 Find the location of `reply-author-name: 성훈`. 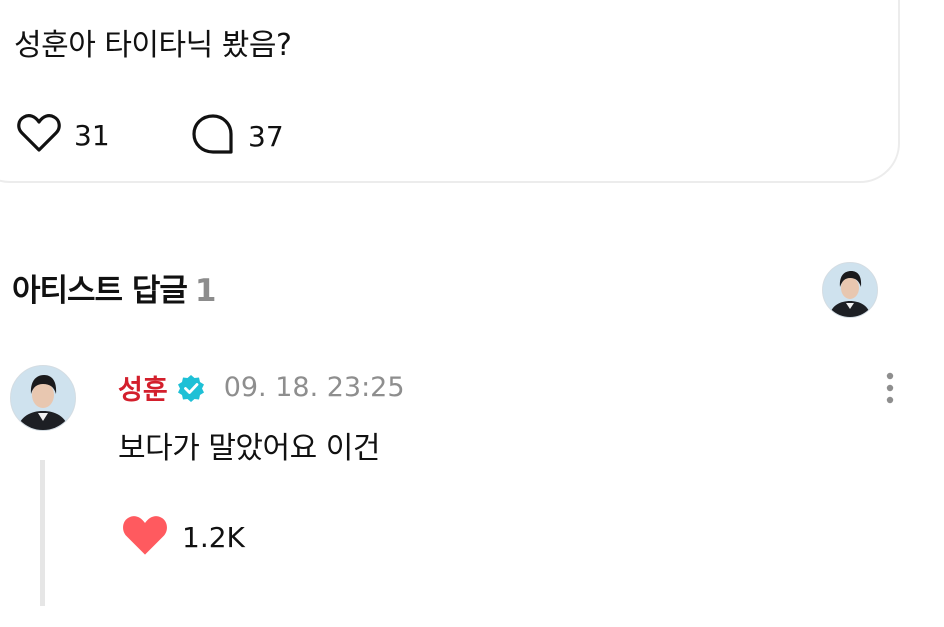

reply-author-name: 성훈 is located at coordinates (143, 387).